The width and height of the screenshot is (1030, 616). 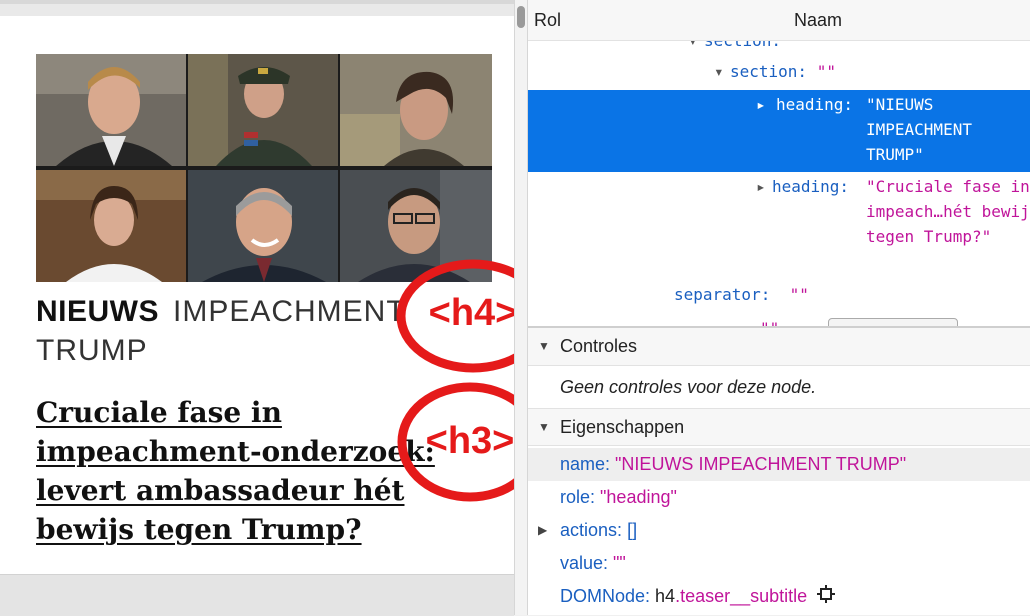 What do you see at coordinates (741, 596) in the screenshot?
I see `dom-element-class: .teaser__subtitle` at bounding box center [741, 596].